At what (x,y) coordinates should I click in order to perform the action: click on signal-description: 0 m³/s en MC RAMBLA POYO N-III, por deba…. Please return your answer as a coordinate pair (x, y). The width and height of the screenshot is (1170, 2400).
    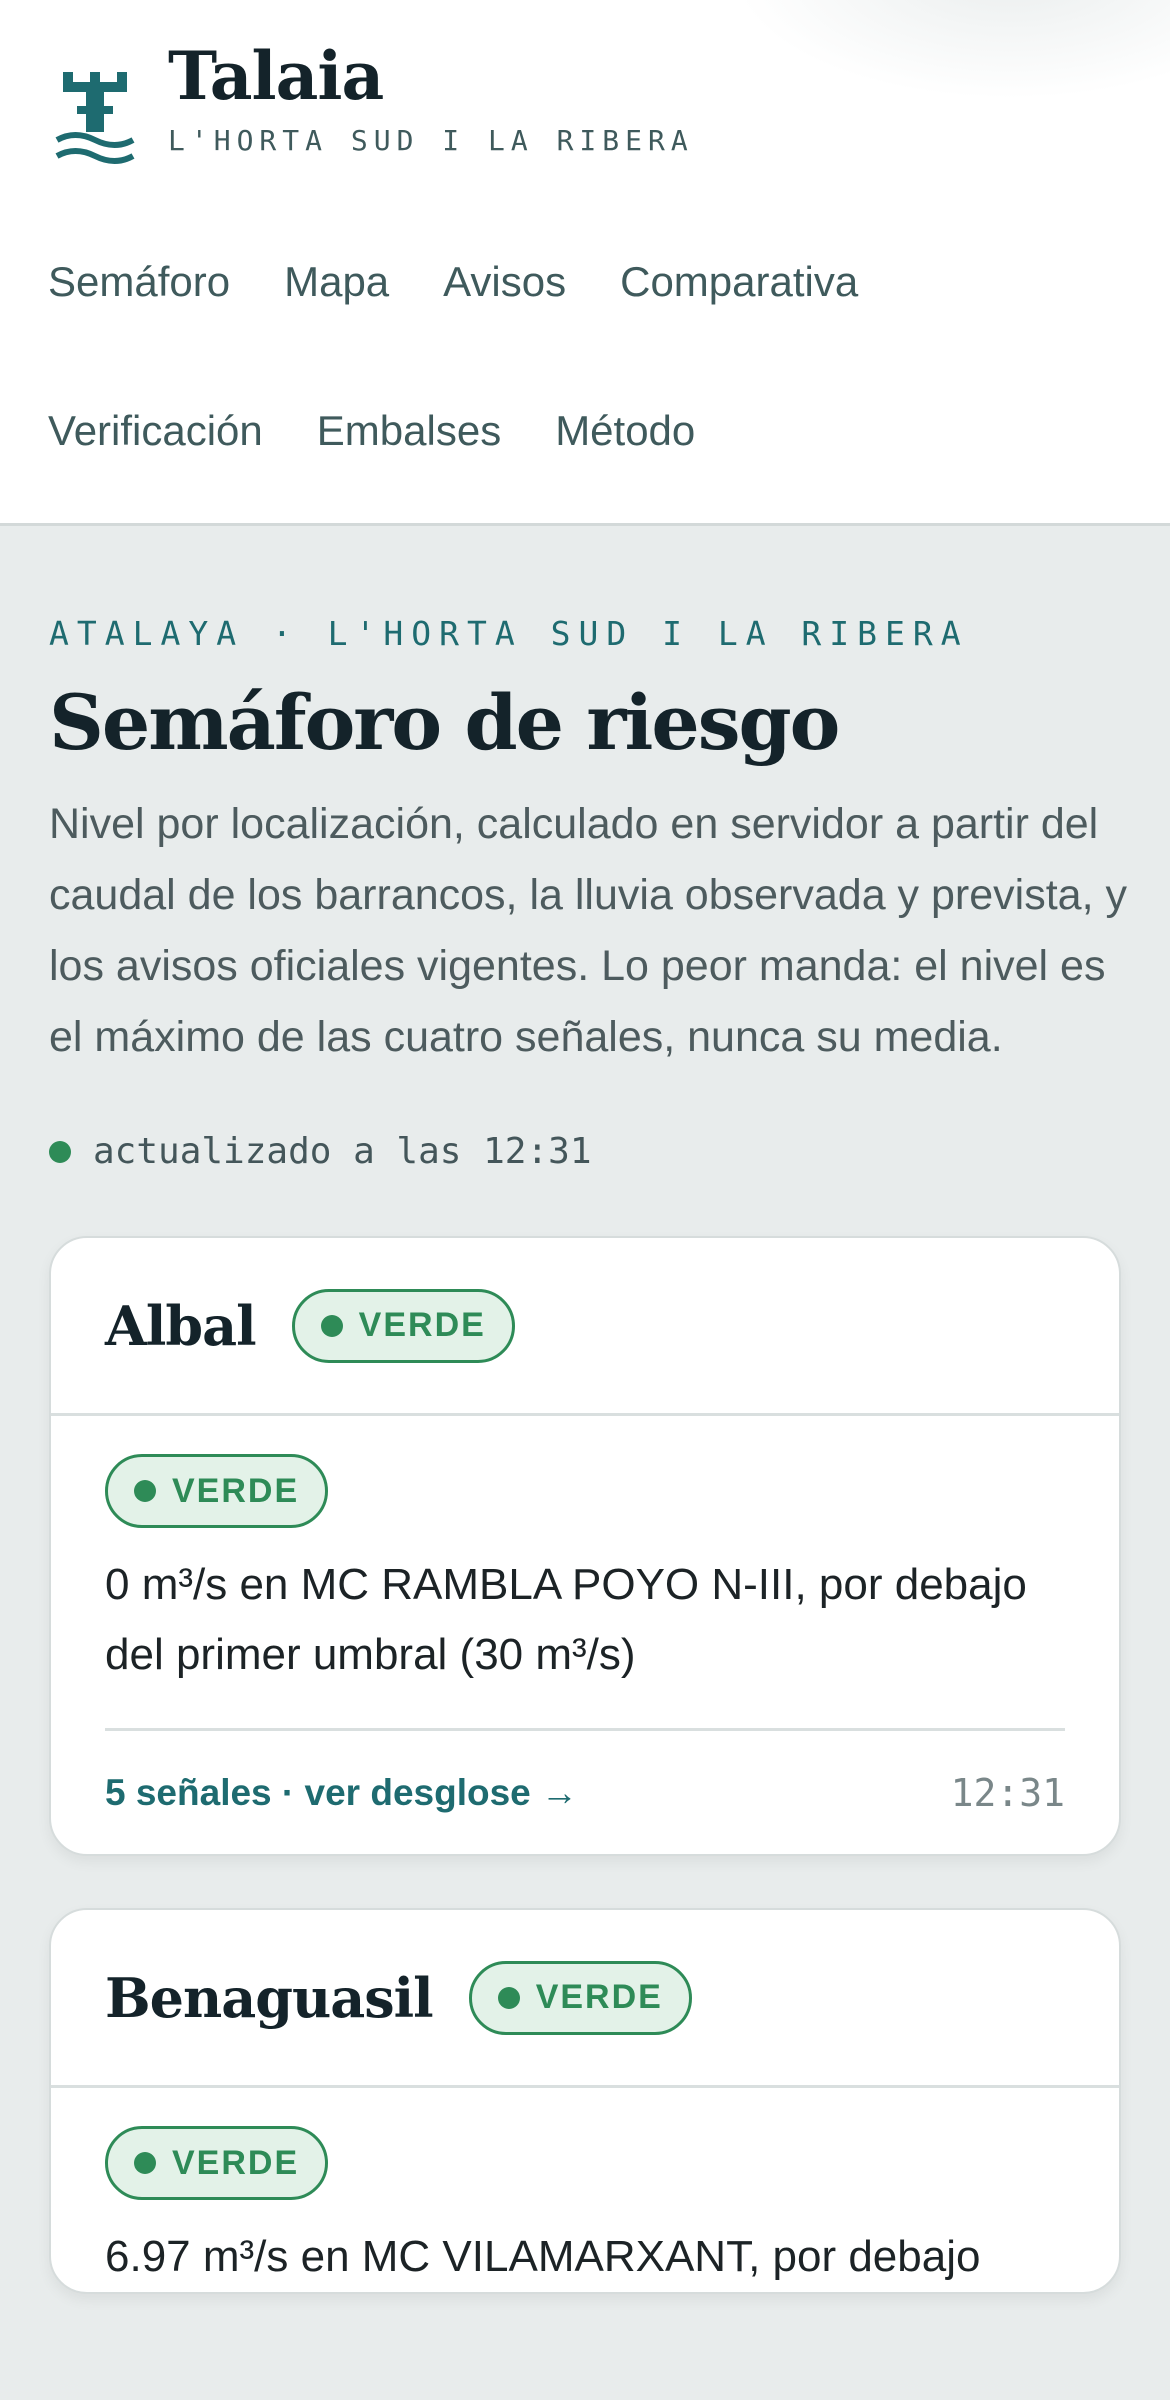
    Looking at the image, I should click on (566, 1619).